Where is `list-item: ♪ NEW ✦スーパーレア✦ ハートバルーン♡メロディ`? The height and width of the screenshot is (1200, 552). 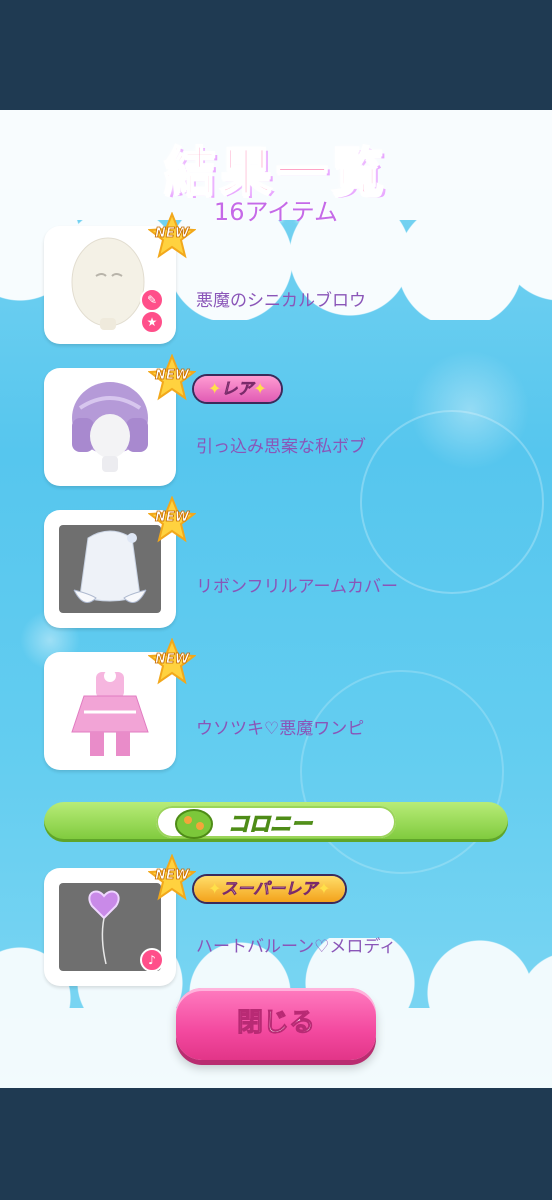 list-item: ♪ NEW ✦スーパーレア✦ ハートバルーン♡メロディ is located at coordinates (274, 919).